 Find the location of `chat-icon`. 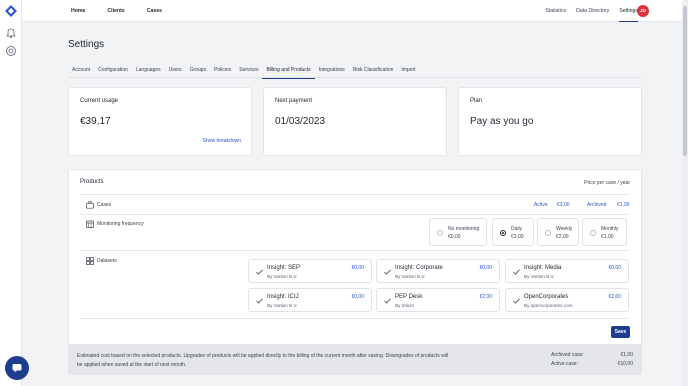

chat-icon is located at coordinates (17, 368).